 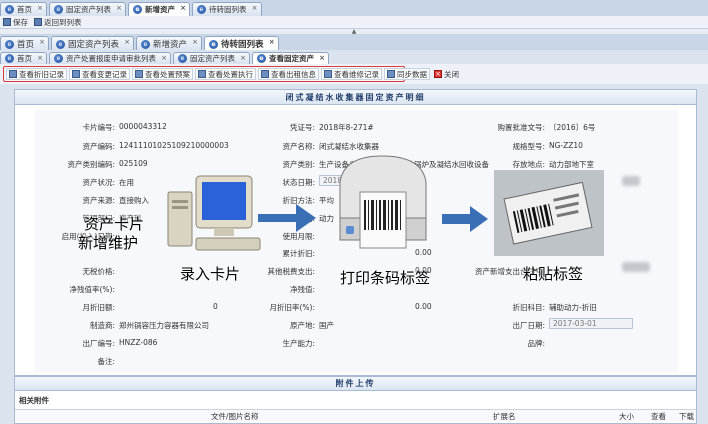 I want to click on asset-code-label: 资产编码:, so click(x=98, y=146).